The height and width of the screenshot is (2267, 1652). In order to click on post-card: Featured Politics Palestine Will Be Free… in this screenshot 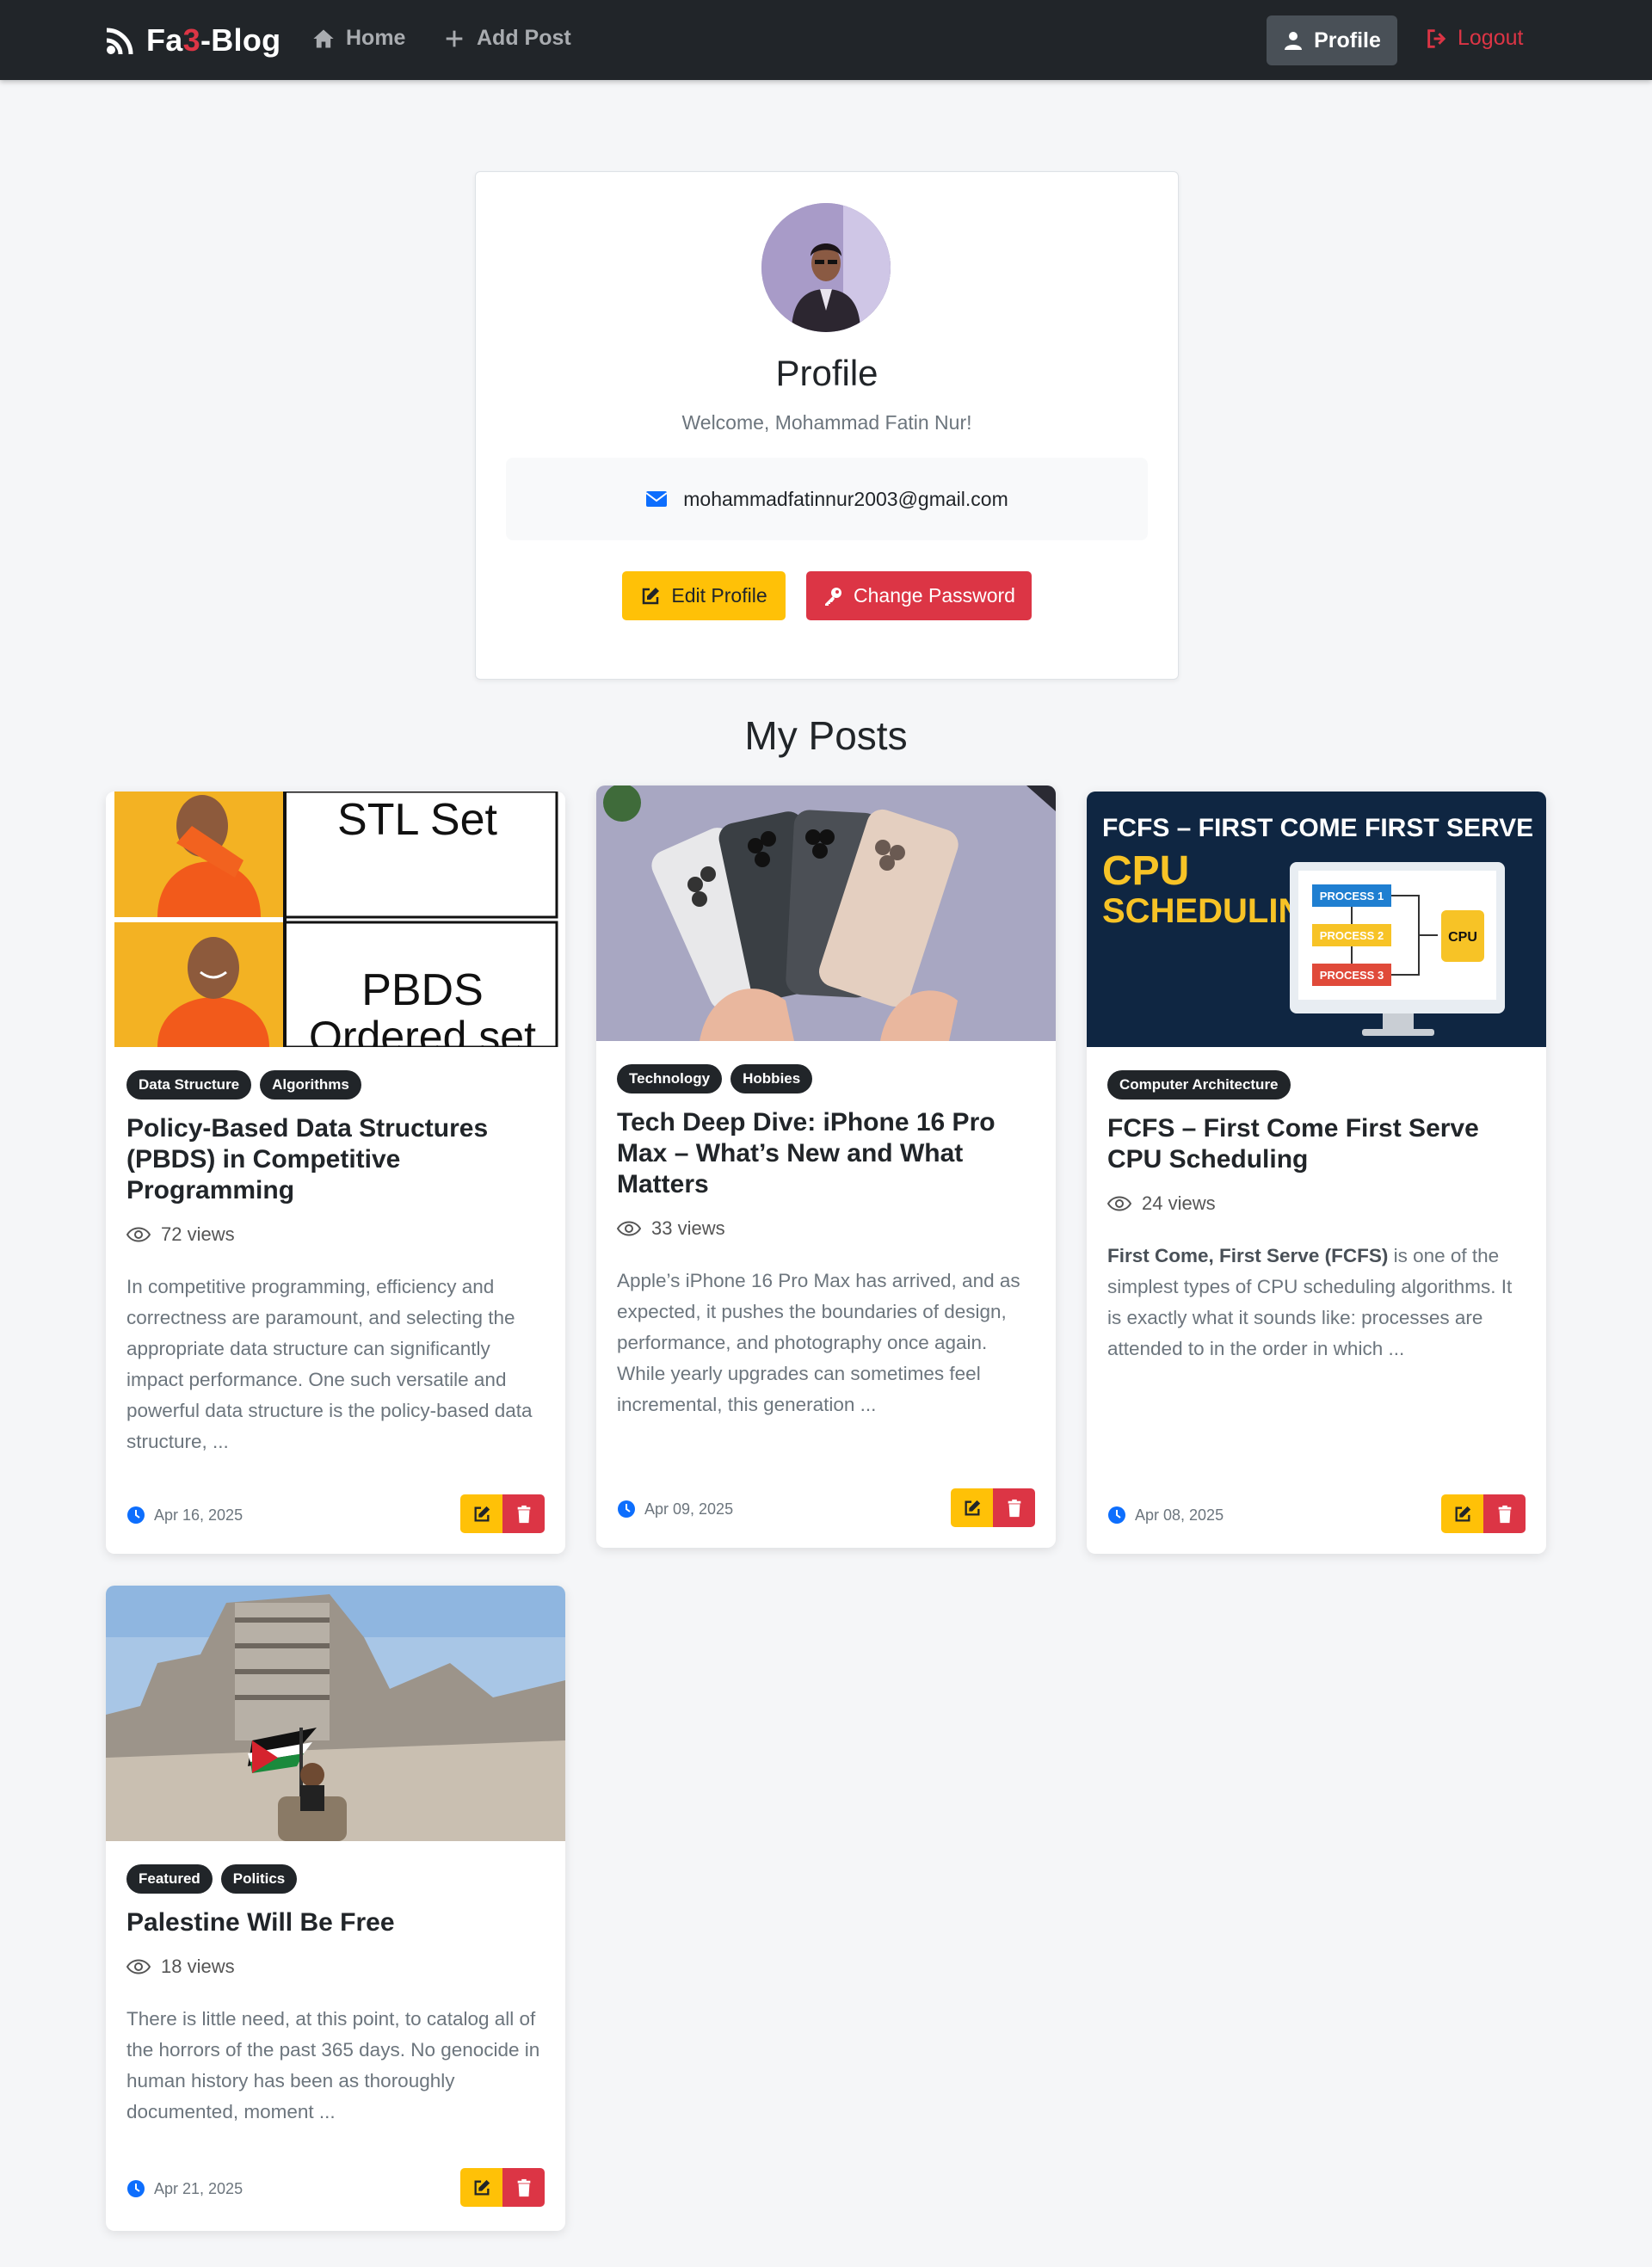, I will do `click(335, 1908)`.